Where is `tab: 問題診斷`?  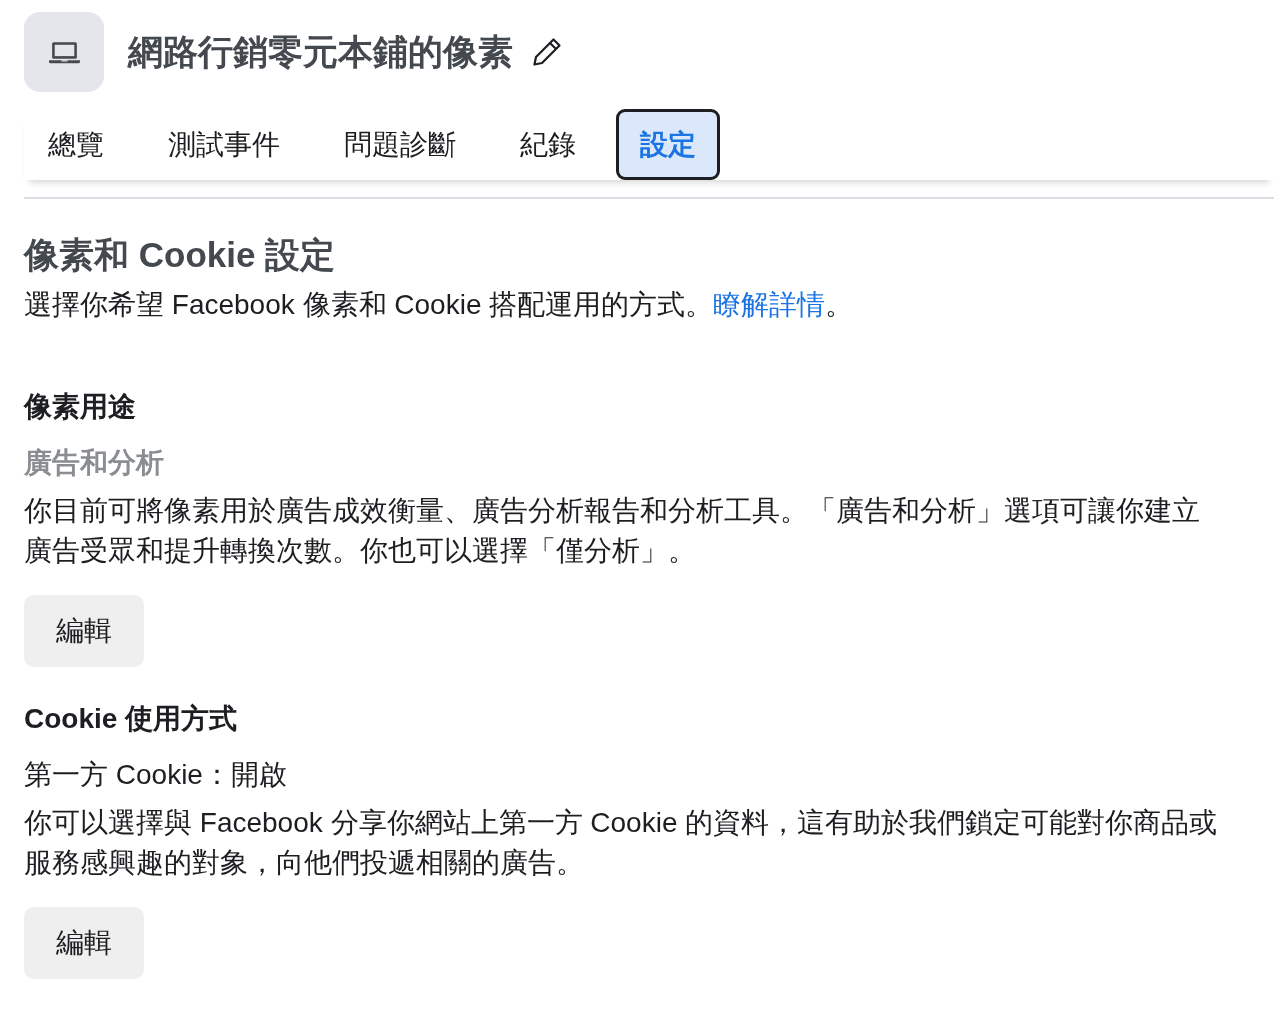 tab: 問題診斷 is located at coordinates (400, 144).